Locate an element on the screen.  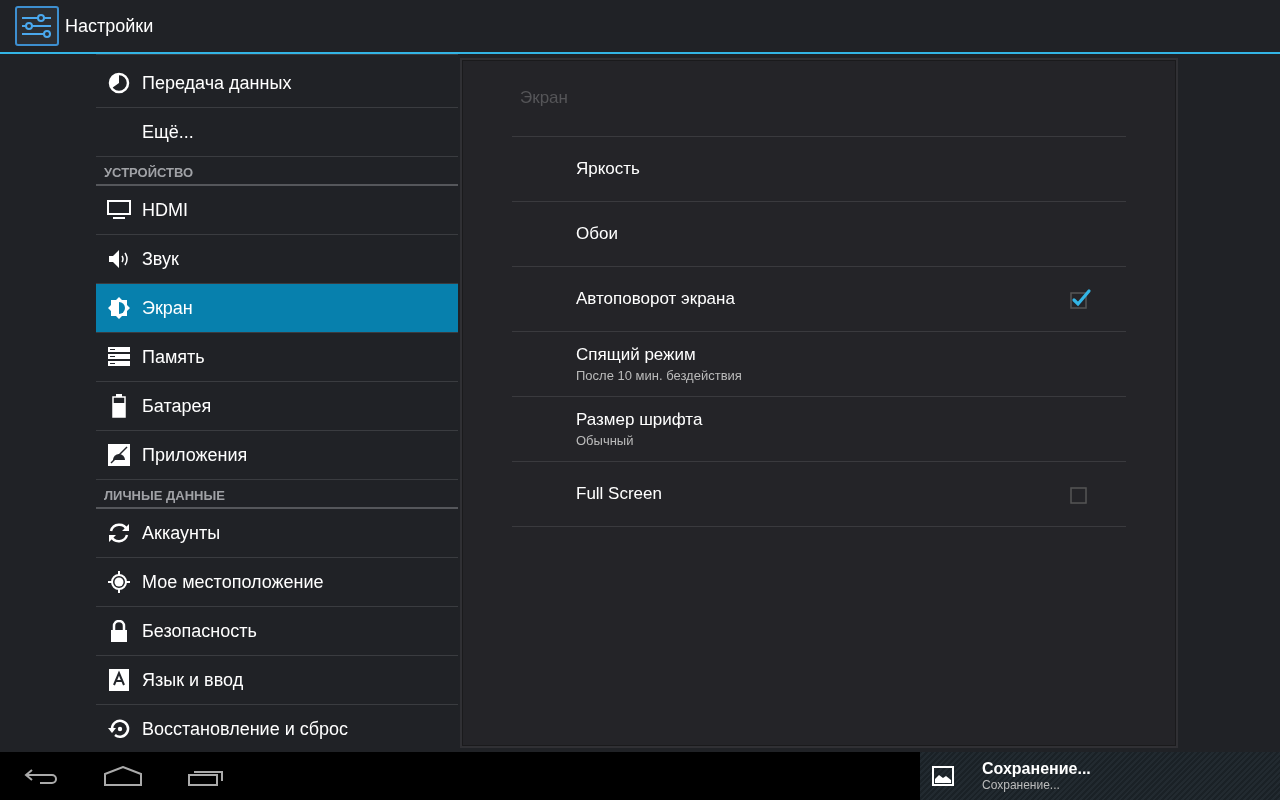
checkbox is located at coordinates (1080, 299).